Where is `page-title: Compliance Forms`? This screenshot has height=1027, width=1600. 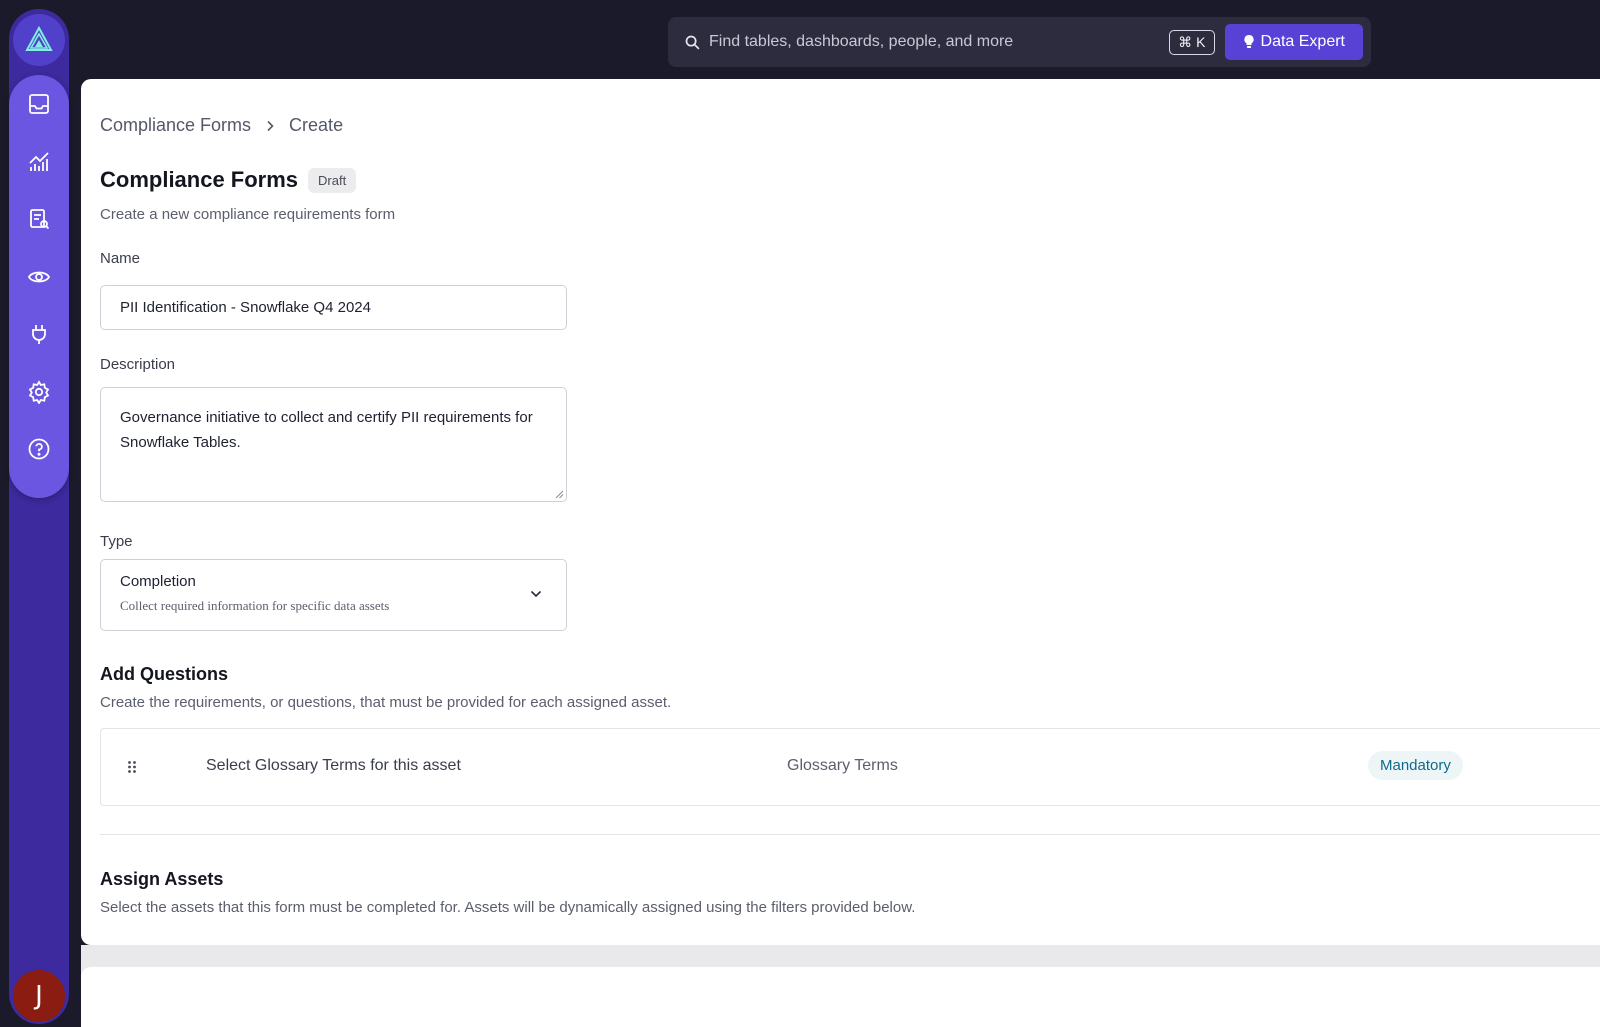 page-title: Compliance Forms is located at coordinates (199, 179).